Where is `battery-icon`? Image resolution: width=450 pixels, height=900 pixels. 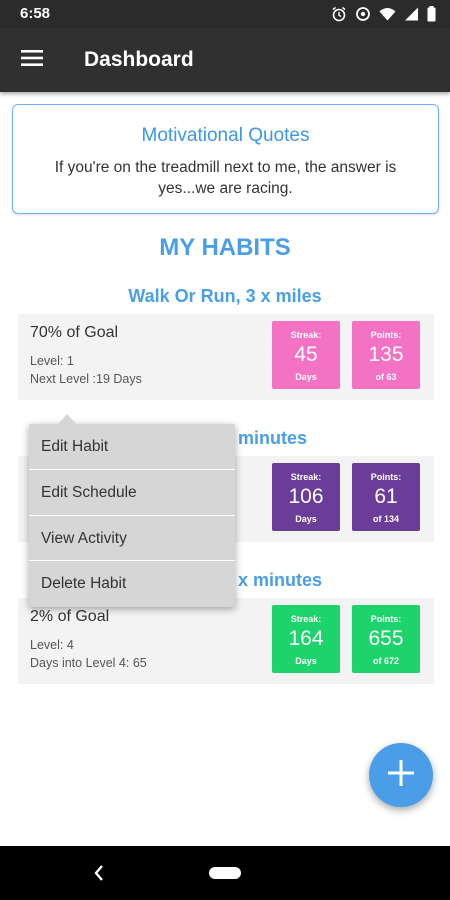
battery-icon is located at coordinates (431, 14).